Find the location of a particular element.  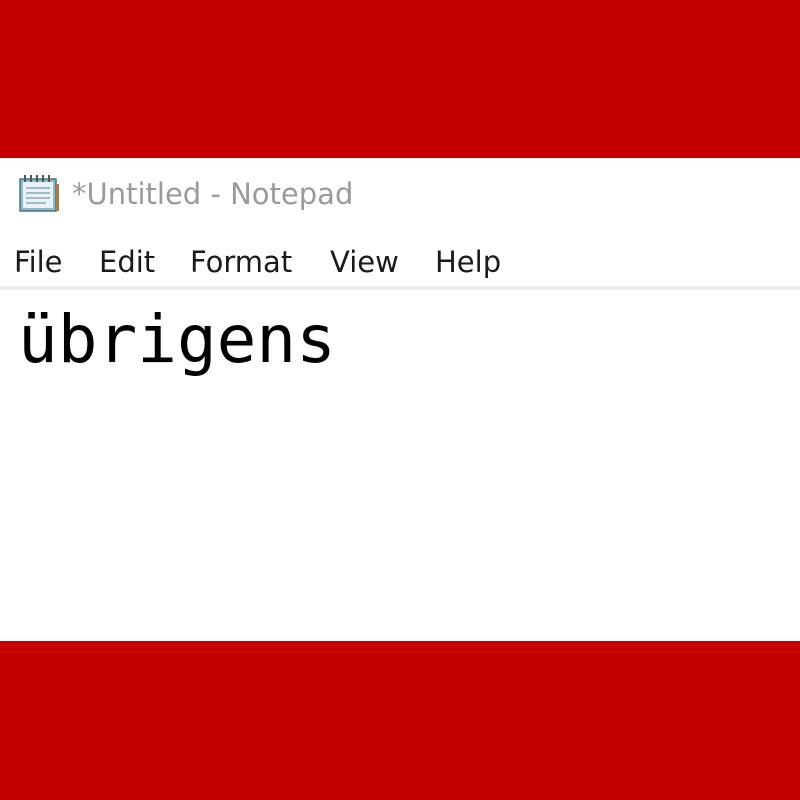

notepad-icon is located at coordinates (39, 193).